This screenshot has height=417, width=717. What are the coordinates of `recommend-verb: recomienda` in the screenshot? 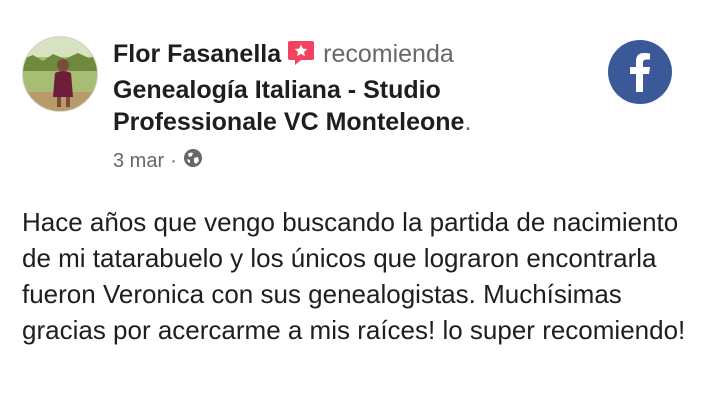 It's located at (388, 54).